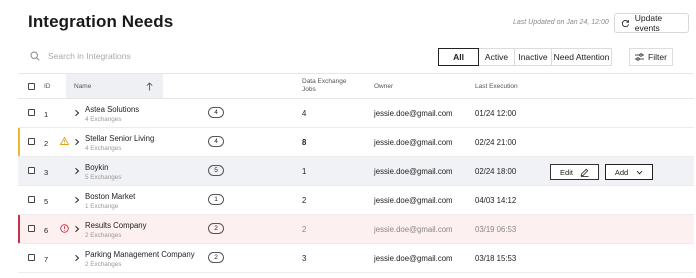  What do you see at coordinates (639, 172) in the screenshot?
I see `chevron-down-icon` at bounding box center [639, 172].